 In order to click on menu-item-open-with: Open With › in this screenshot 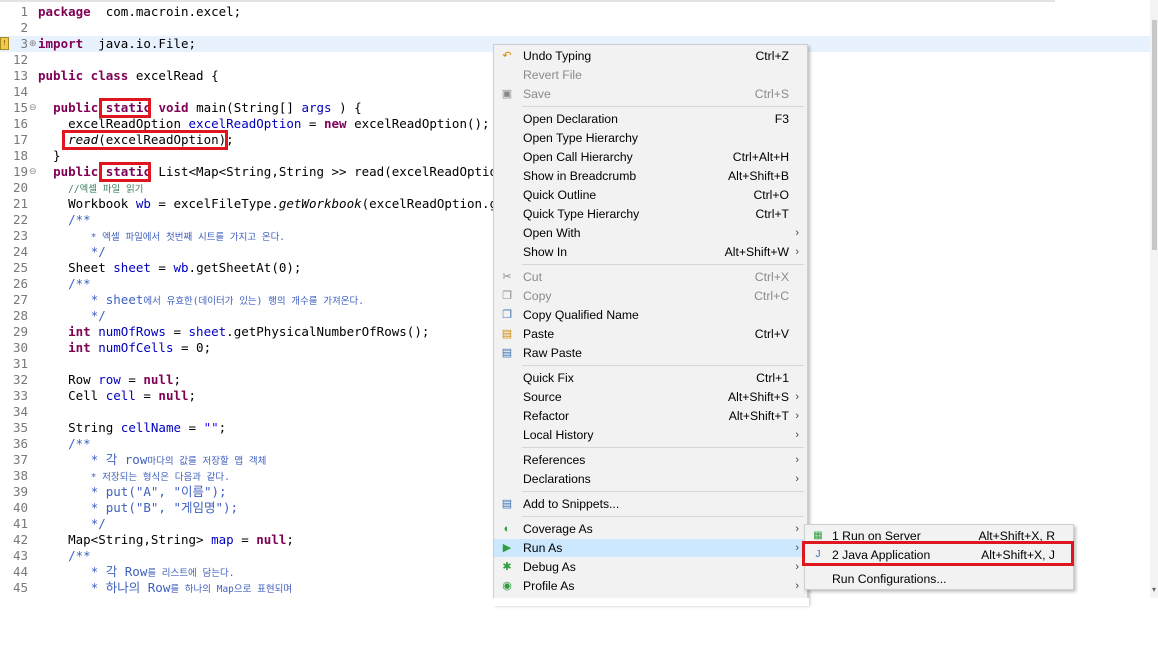, I will do `click(650, 233)`.